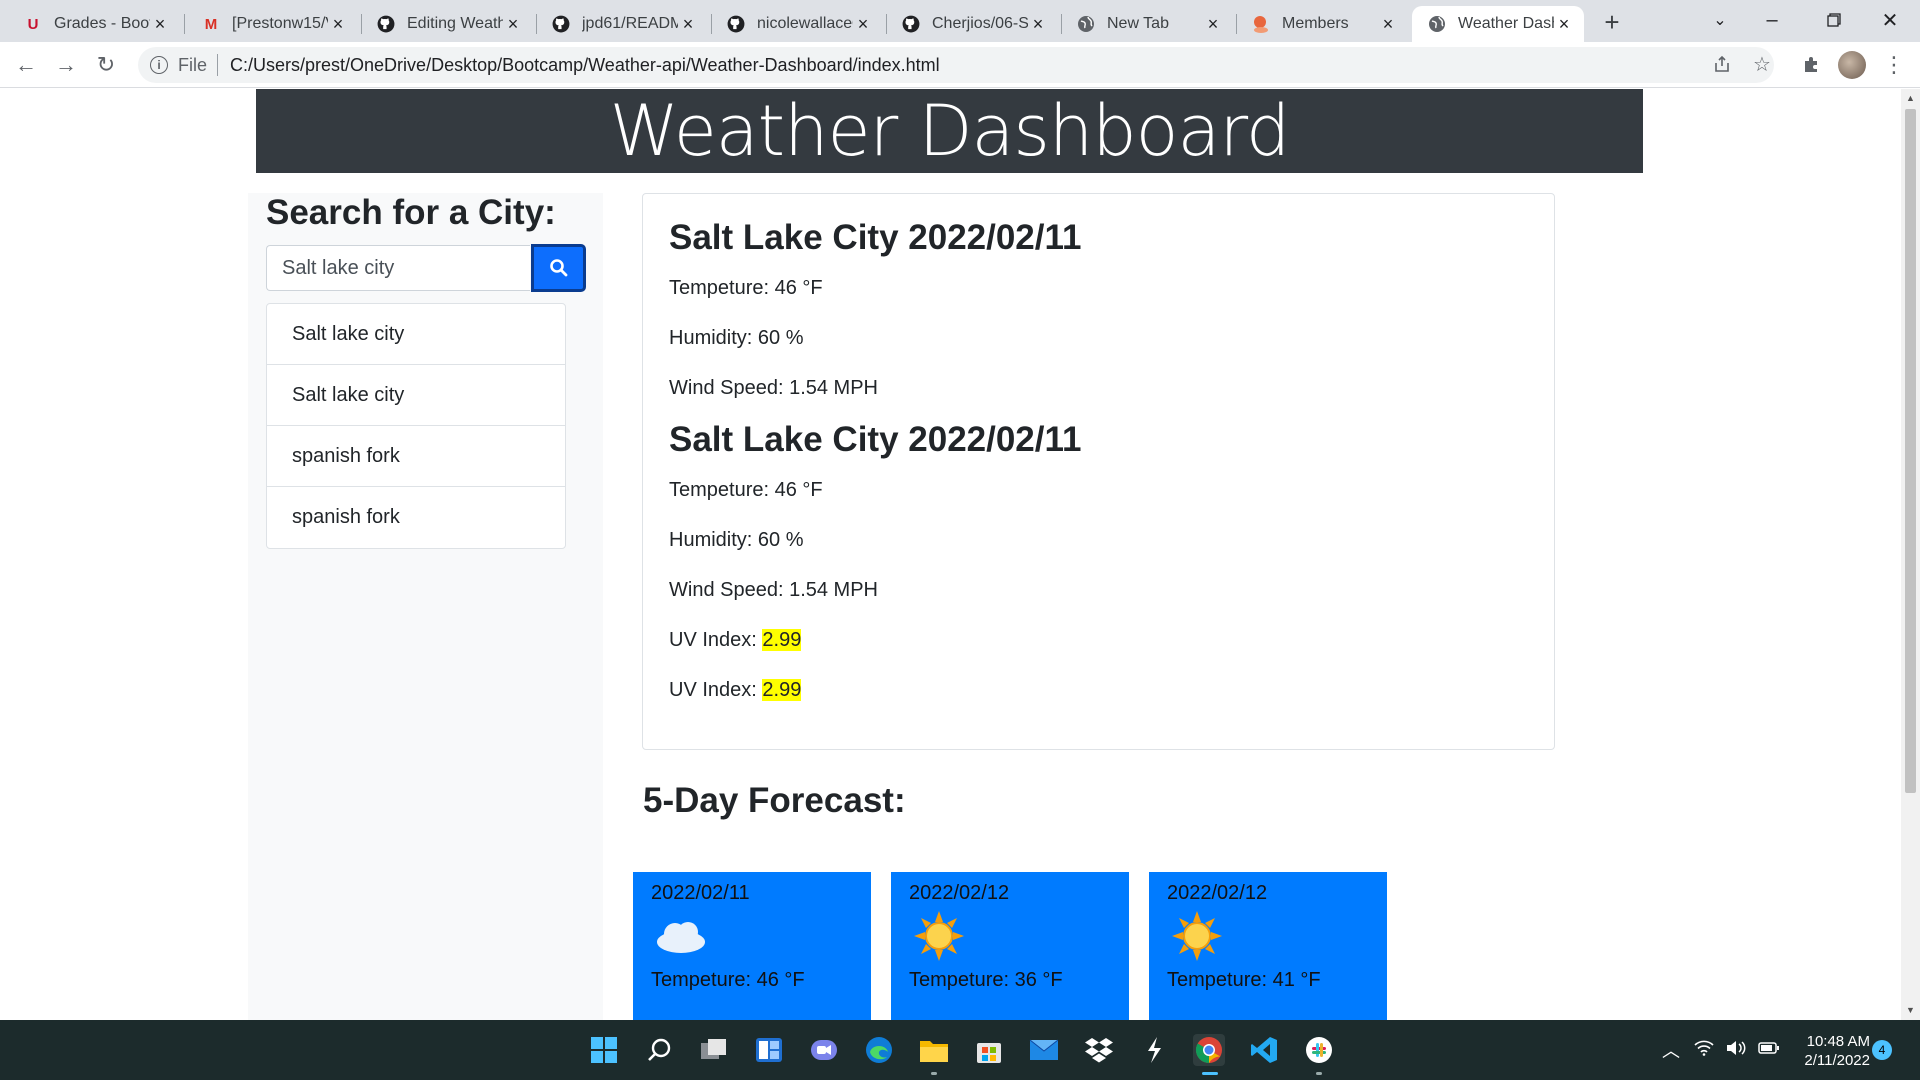 The height and width of the screenshot is (1080, 1920). I want to click on new-tab-button: +, so click(1612, 22).